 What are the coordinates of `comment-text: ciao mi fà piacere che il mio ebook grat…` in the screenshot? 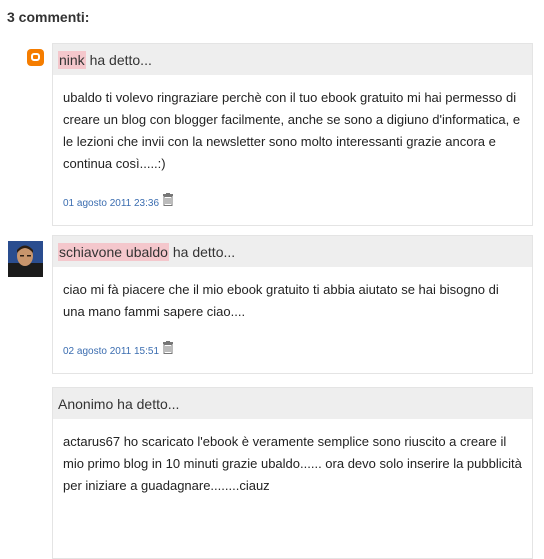 It's located at (281, 300).